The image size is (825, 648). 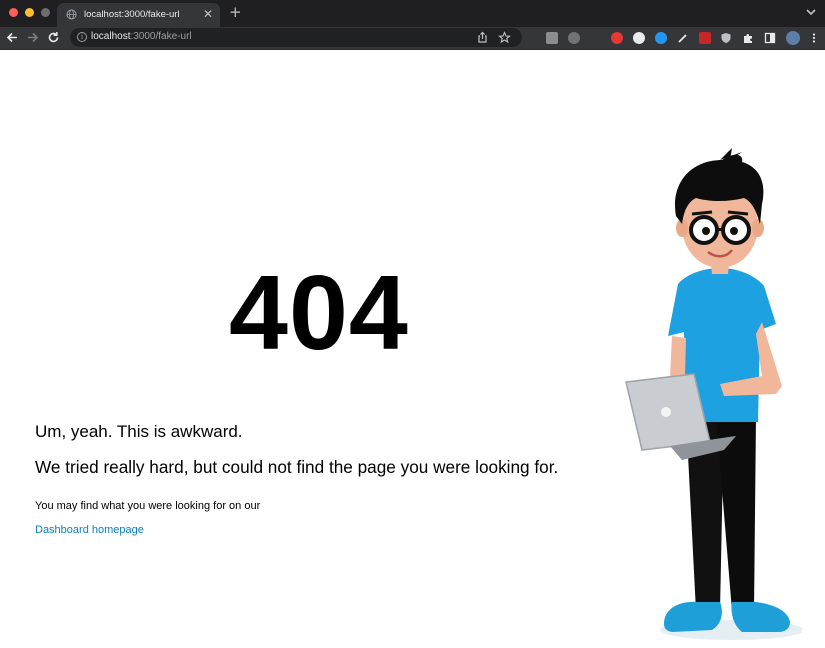 I want to click on close-window-button, so click(x=13, y=12).